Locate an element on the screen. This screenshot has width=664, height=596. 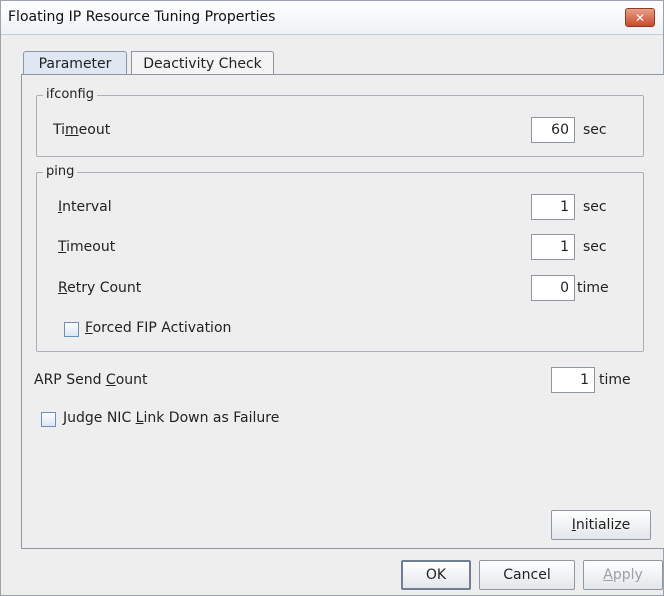
cancel-button-label: Cancel is located at coordinates (527, 575).